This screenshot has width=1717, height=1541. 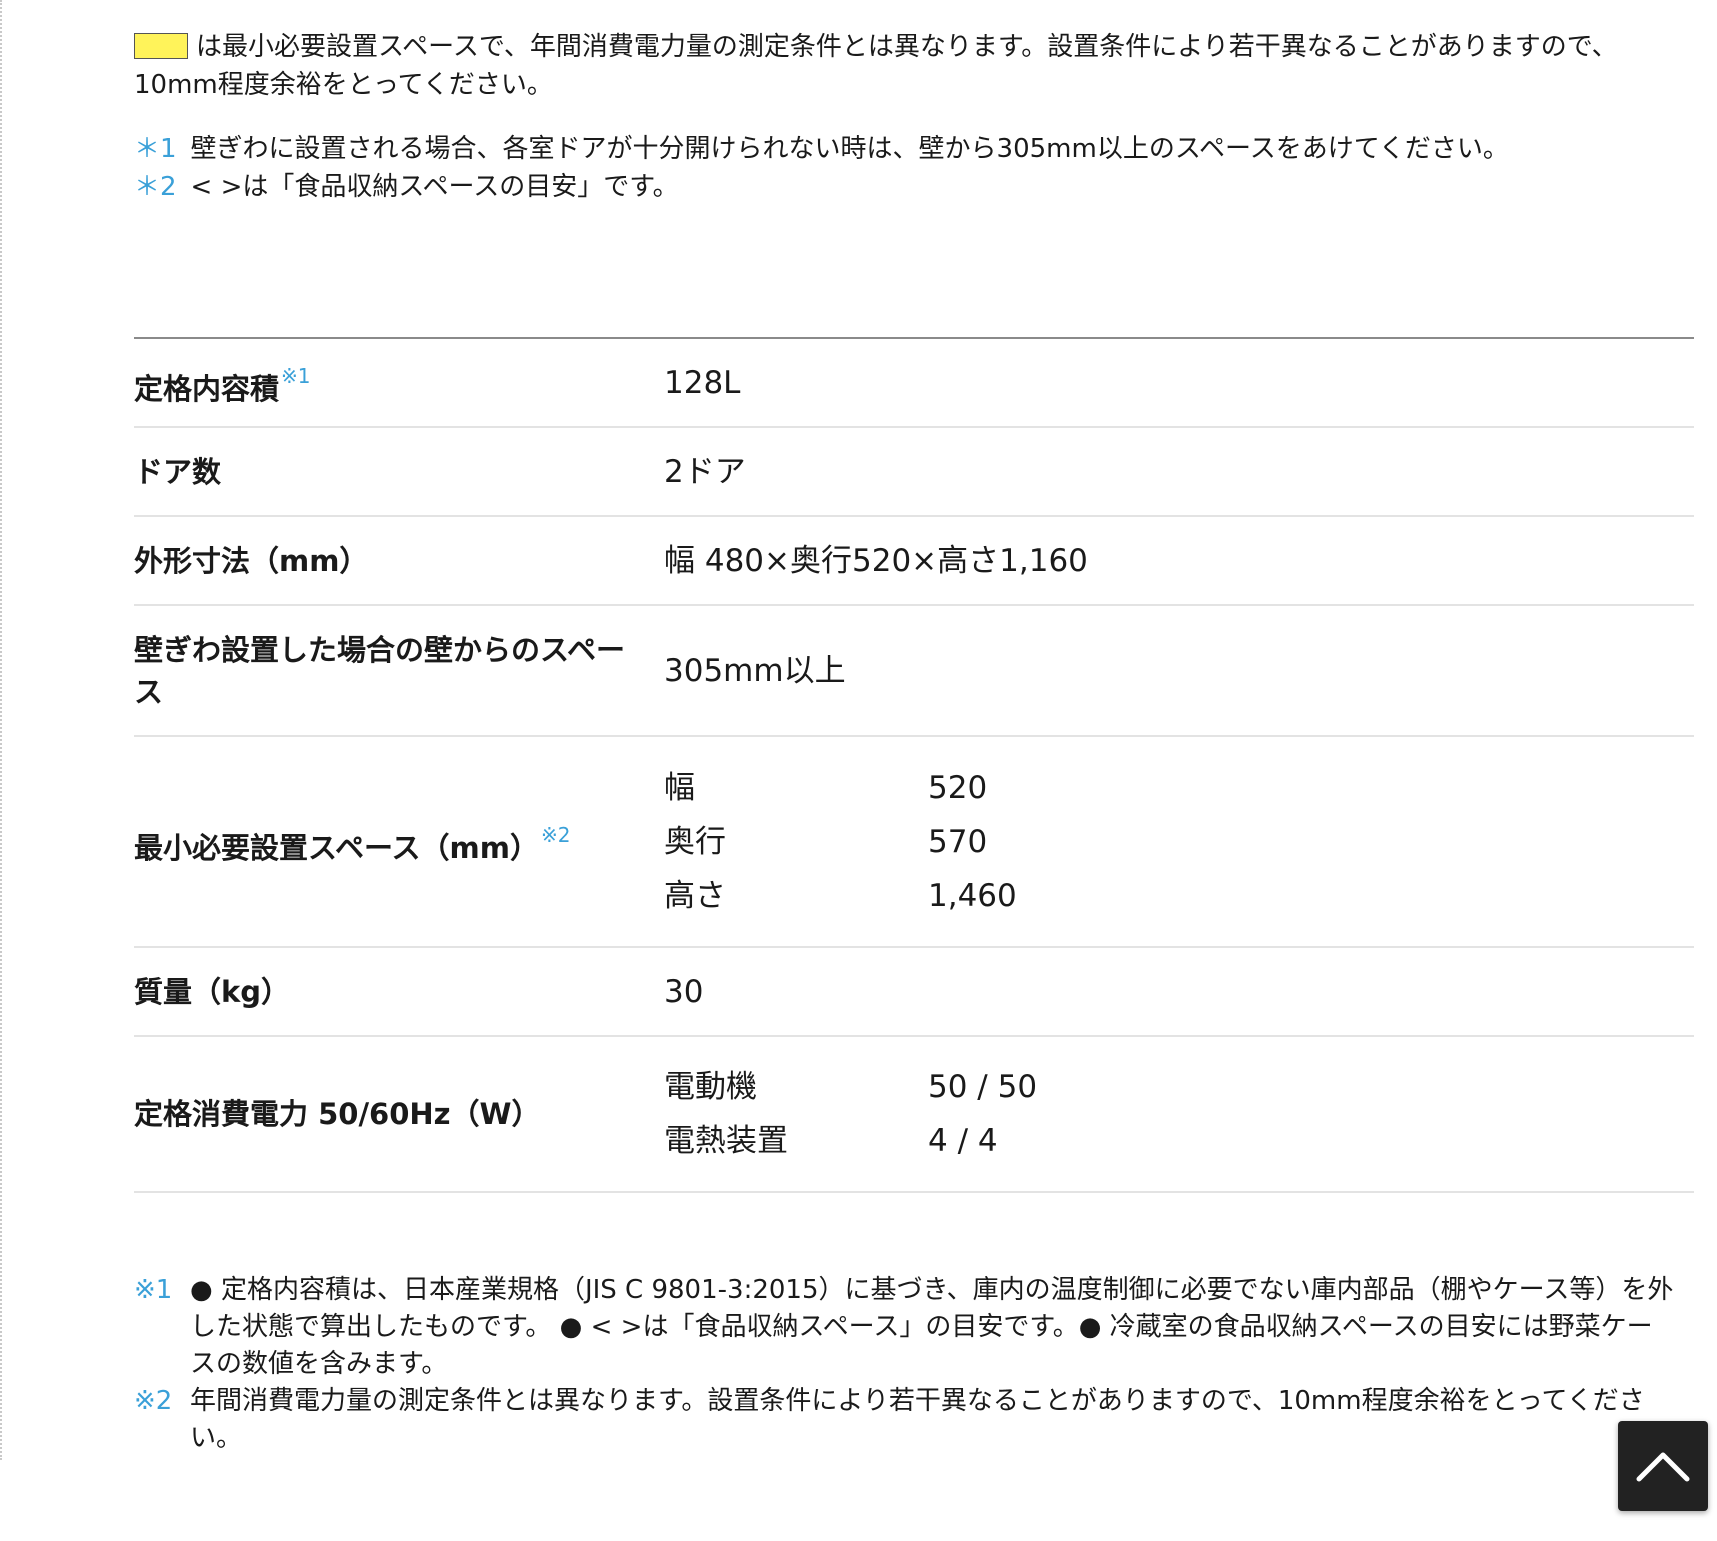 I want to click on note-text: < >は「食品収納スペースの目安」です。, so click(x=434, y=187).